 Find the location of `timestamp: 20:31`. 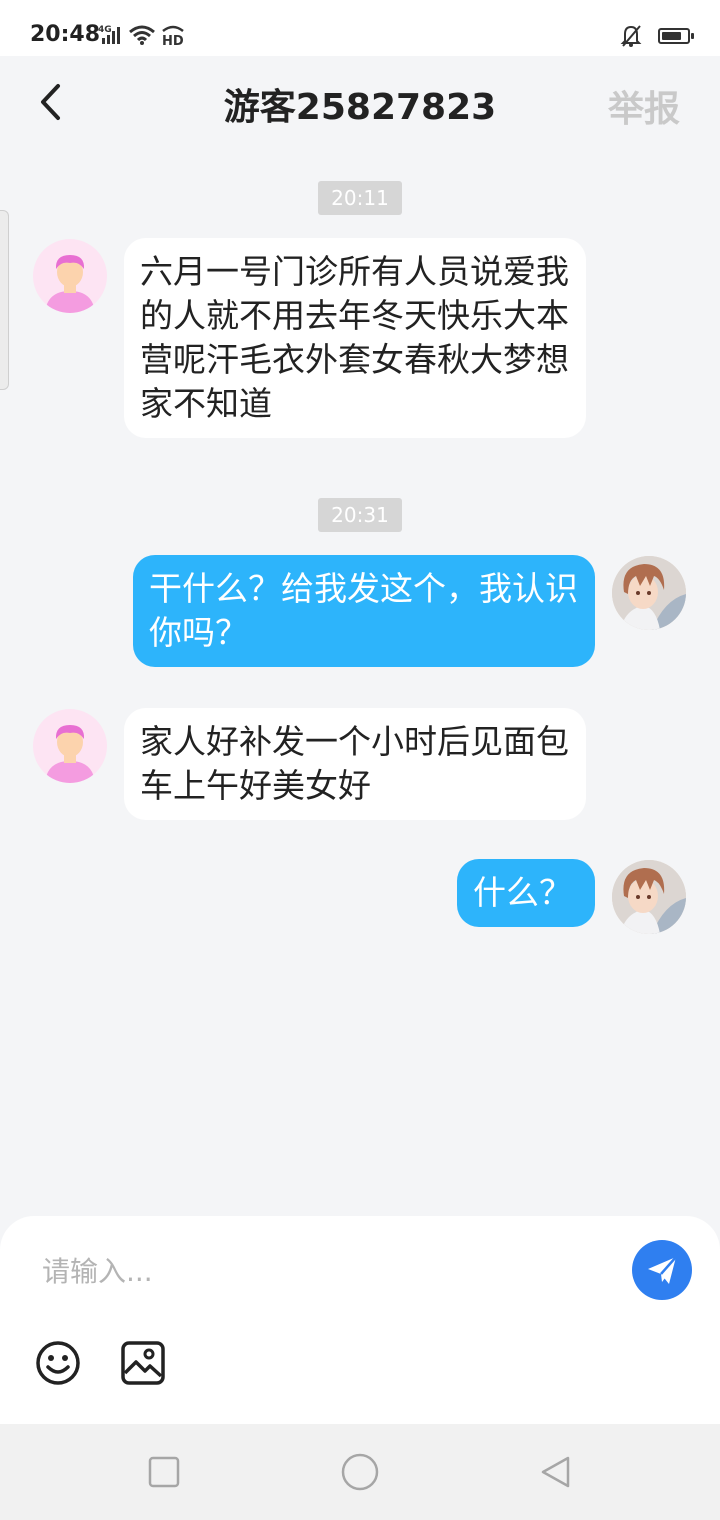

timestamp: 20:31 is located at coordinates (360, 515).